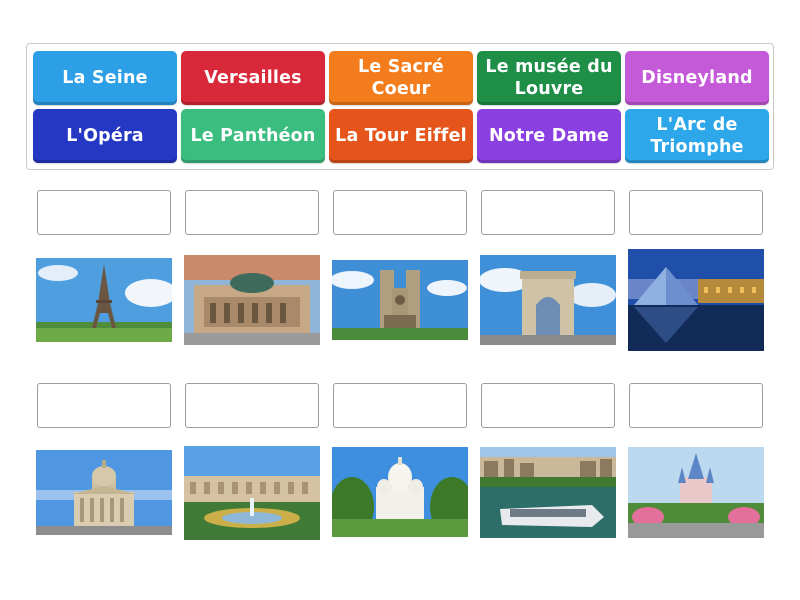  What do you see at coordinates (549, 78) in the screenshot?
I see `tile-le-musee-du-louvre: Le musée du Louvre` at bounding box center [549, 78].